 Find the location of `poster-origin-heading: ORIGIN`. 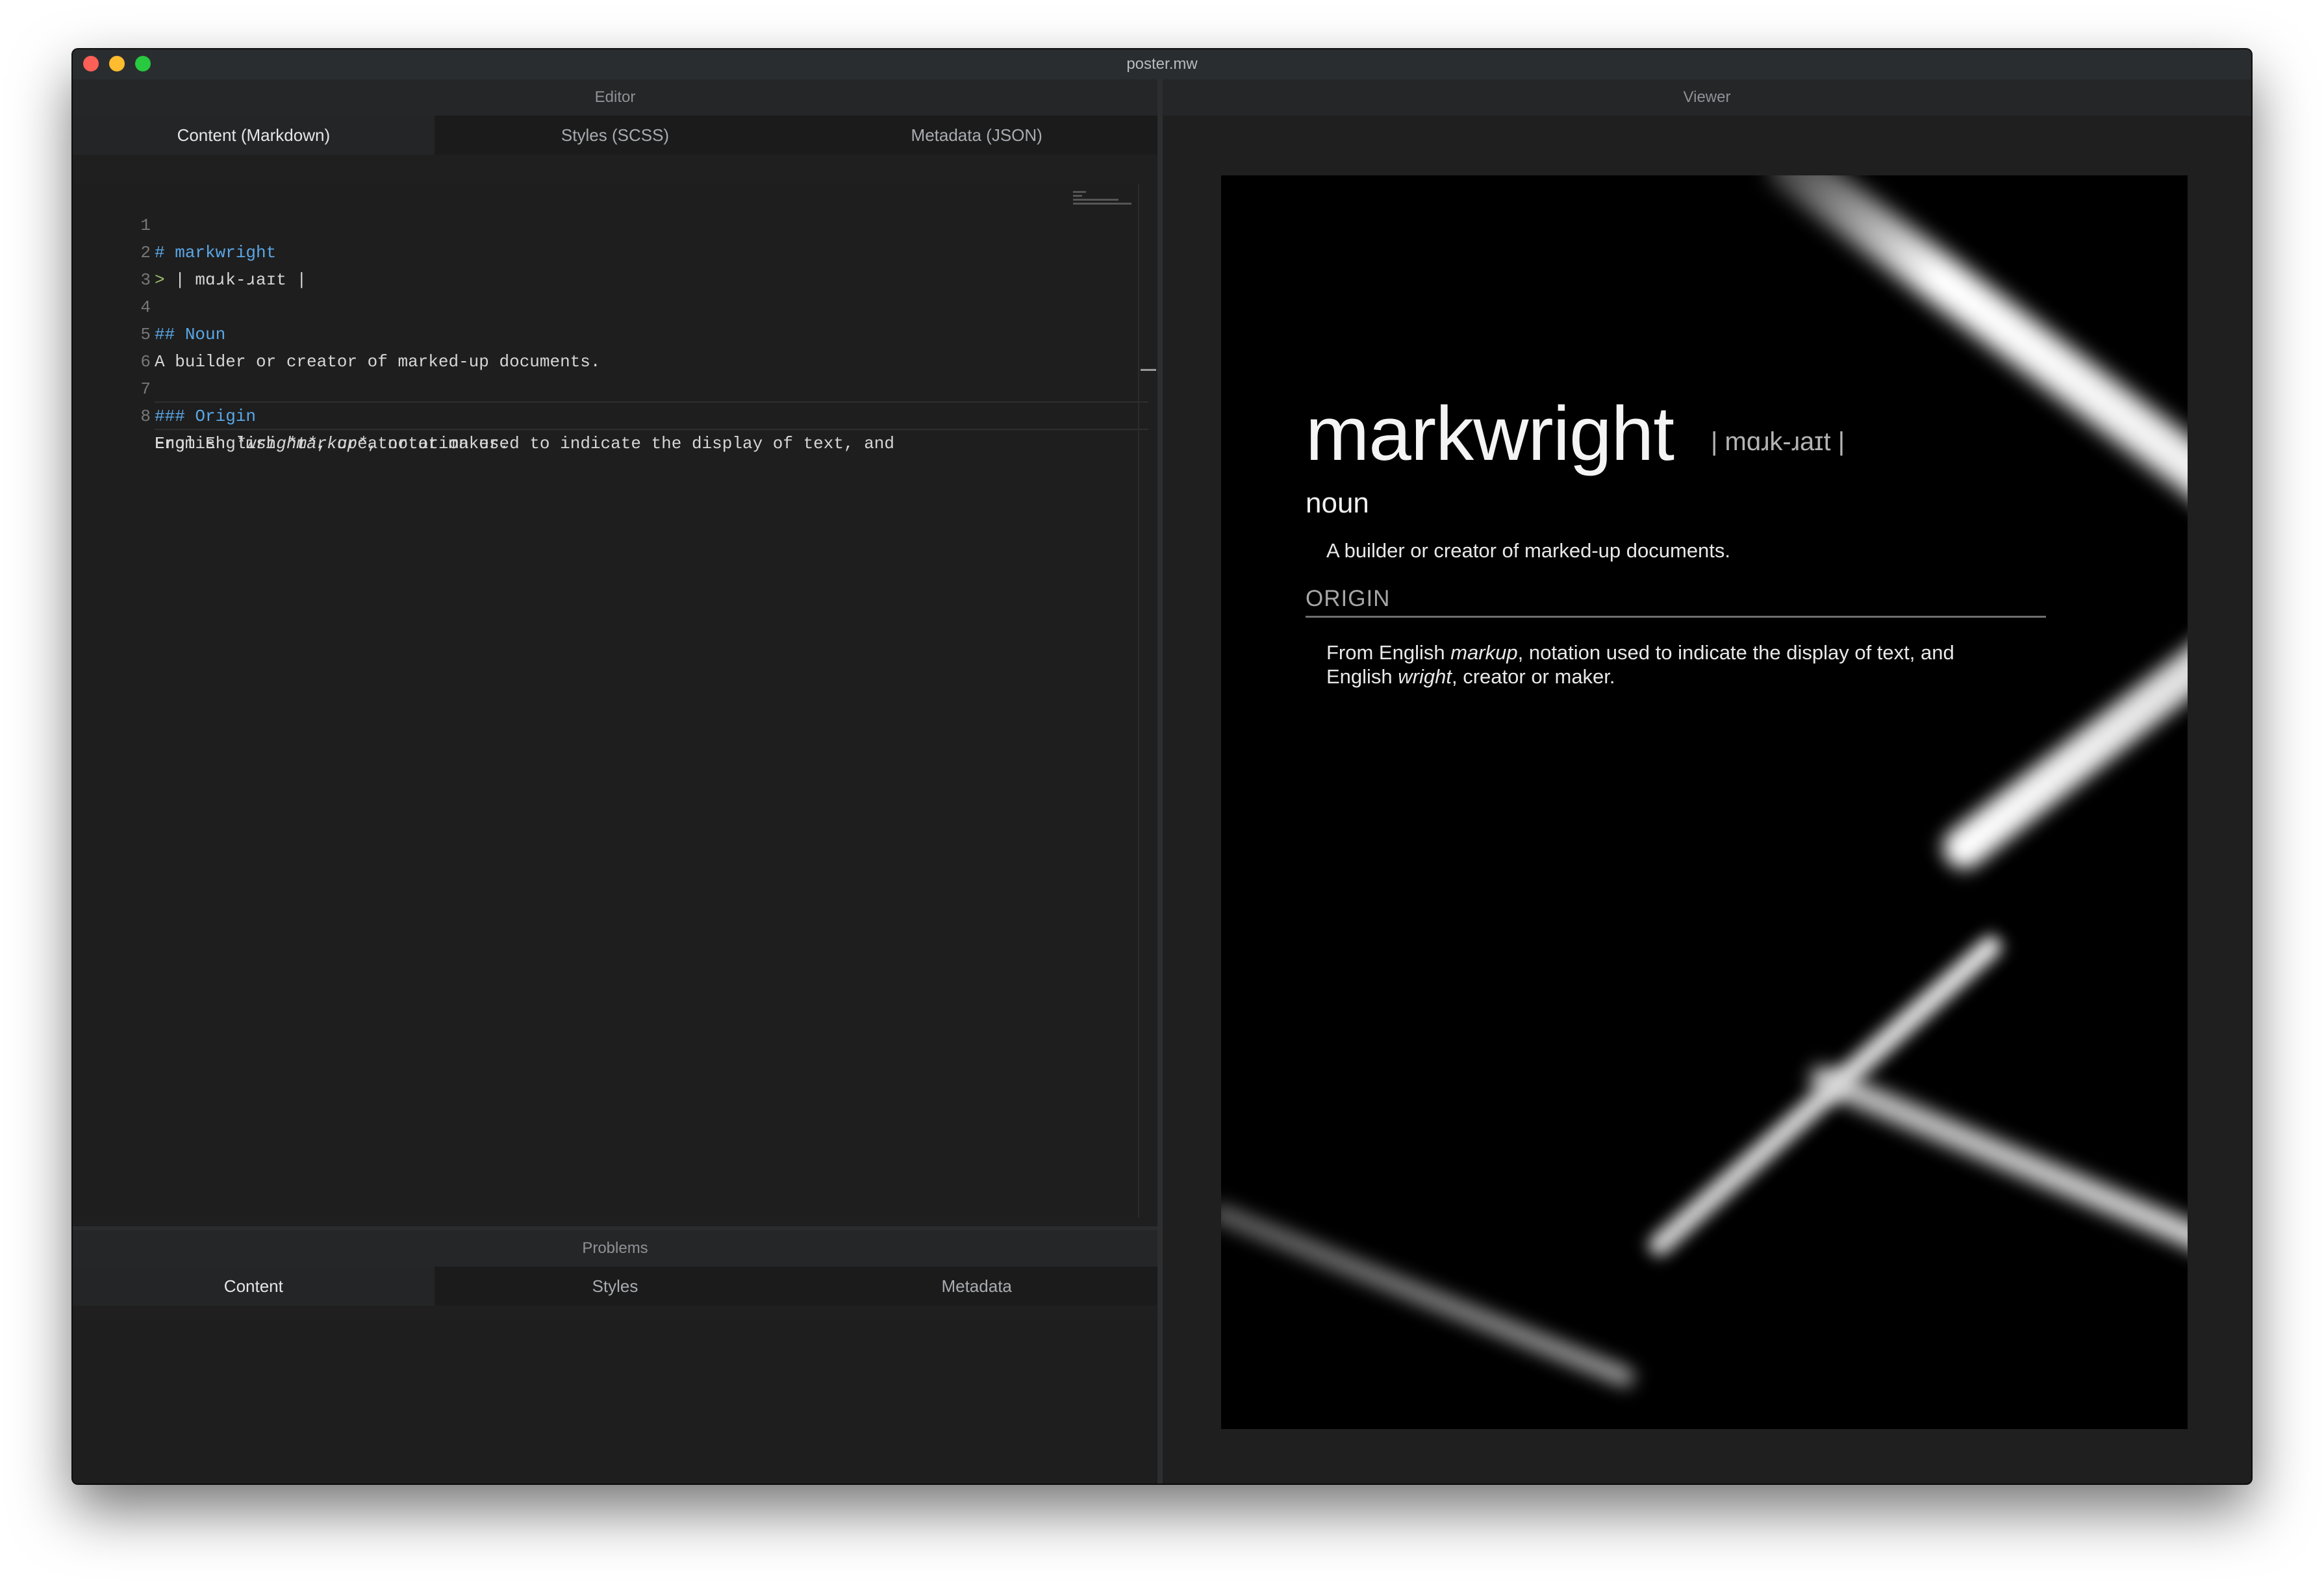

poster-origin-heading: ORIGIN is located at coordinates (1349, 598).